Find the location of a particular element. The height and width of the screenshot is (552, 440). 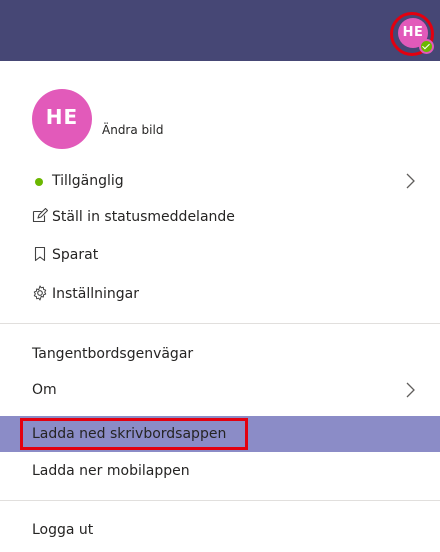

download-desktop-label: Ladda ned skrivbordsappen is located at coordinates (129, 434).